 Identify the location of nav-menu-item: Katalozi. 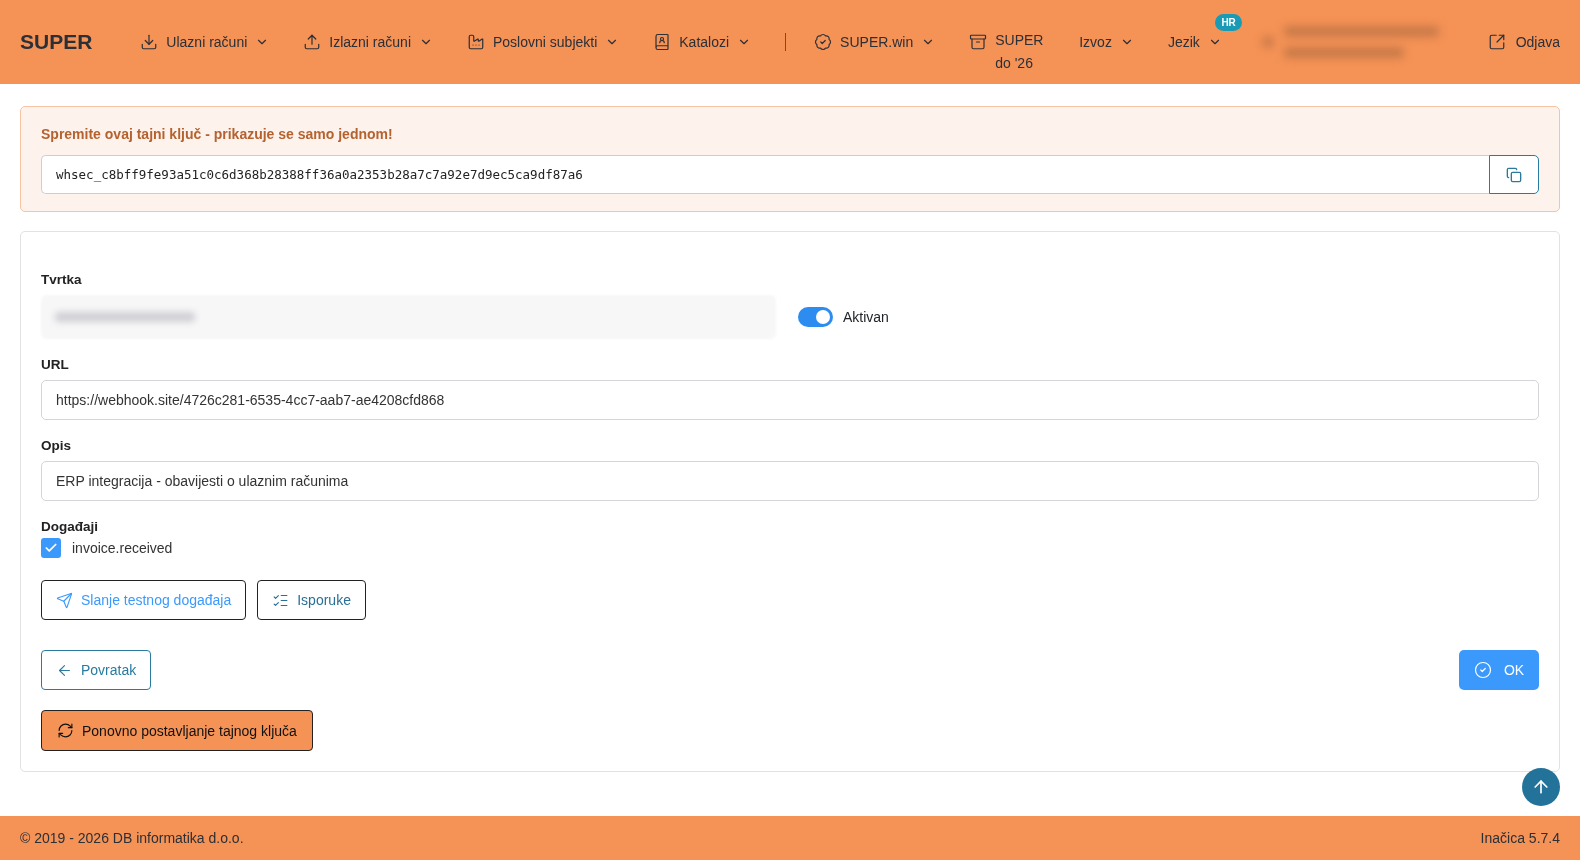
(702, 42).